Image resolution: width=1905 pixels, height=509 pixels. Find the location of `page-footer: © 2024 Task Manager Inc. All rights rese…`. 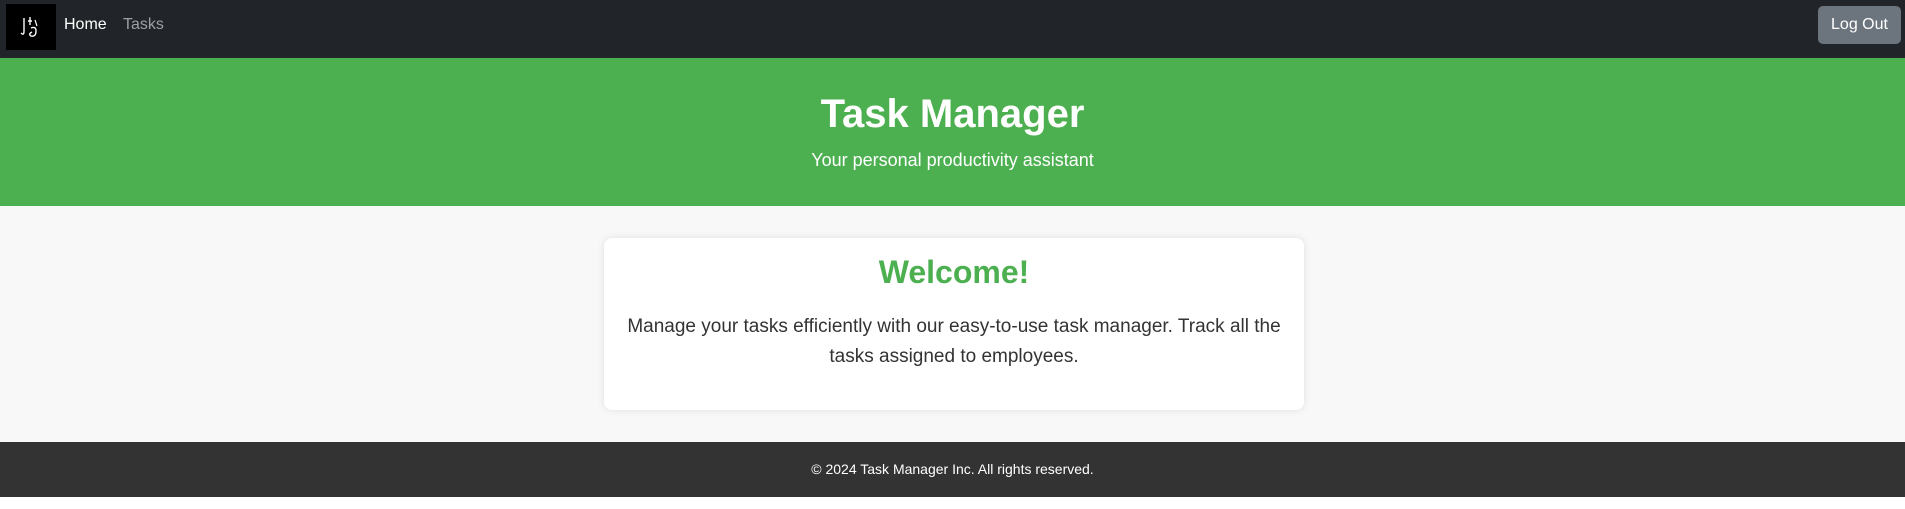

page-footer: © 2024 Task Manager Inc. All rights rese… is located at coordinates (952, 469).